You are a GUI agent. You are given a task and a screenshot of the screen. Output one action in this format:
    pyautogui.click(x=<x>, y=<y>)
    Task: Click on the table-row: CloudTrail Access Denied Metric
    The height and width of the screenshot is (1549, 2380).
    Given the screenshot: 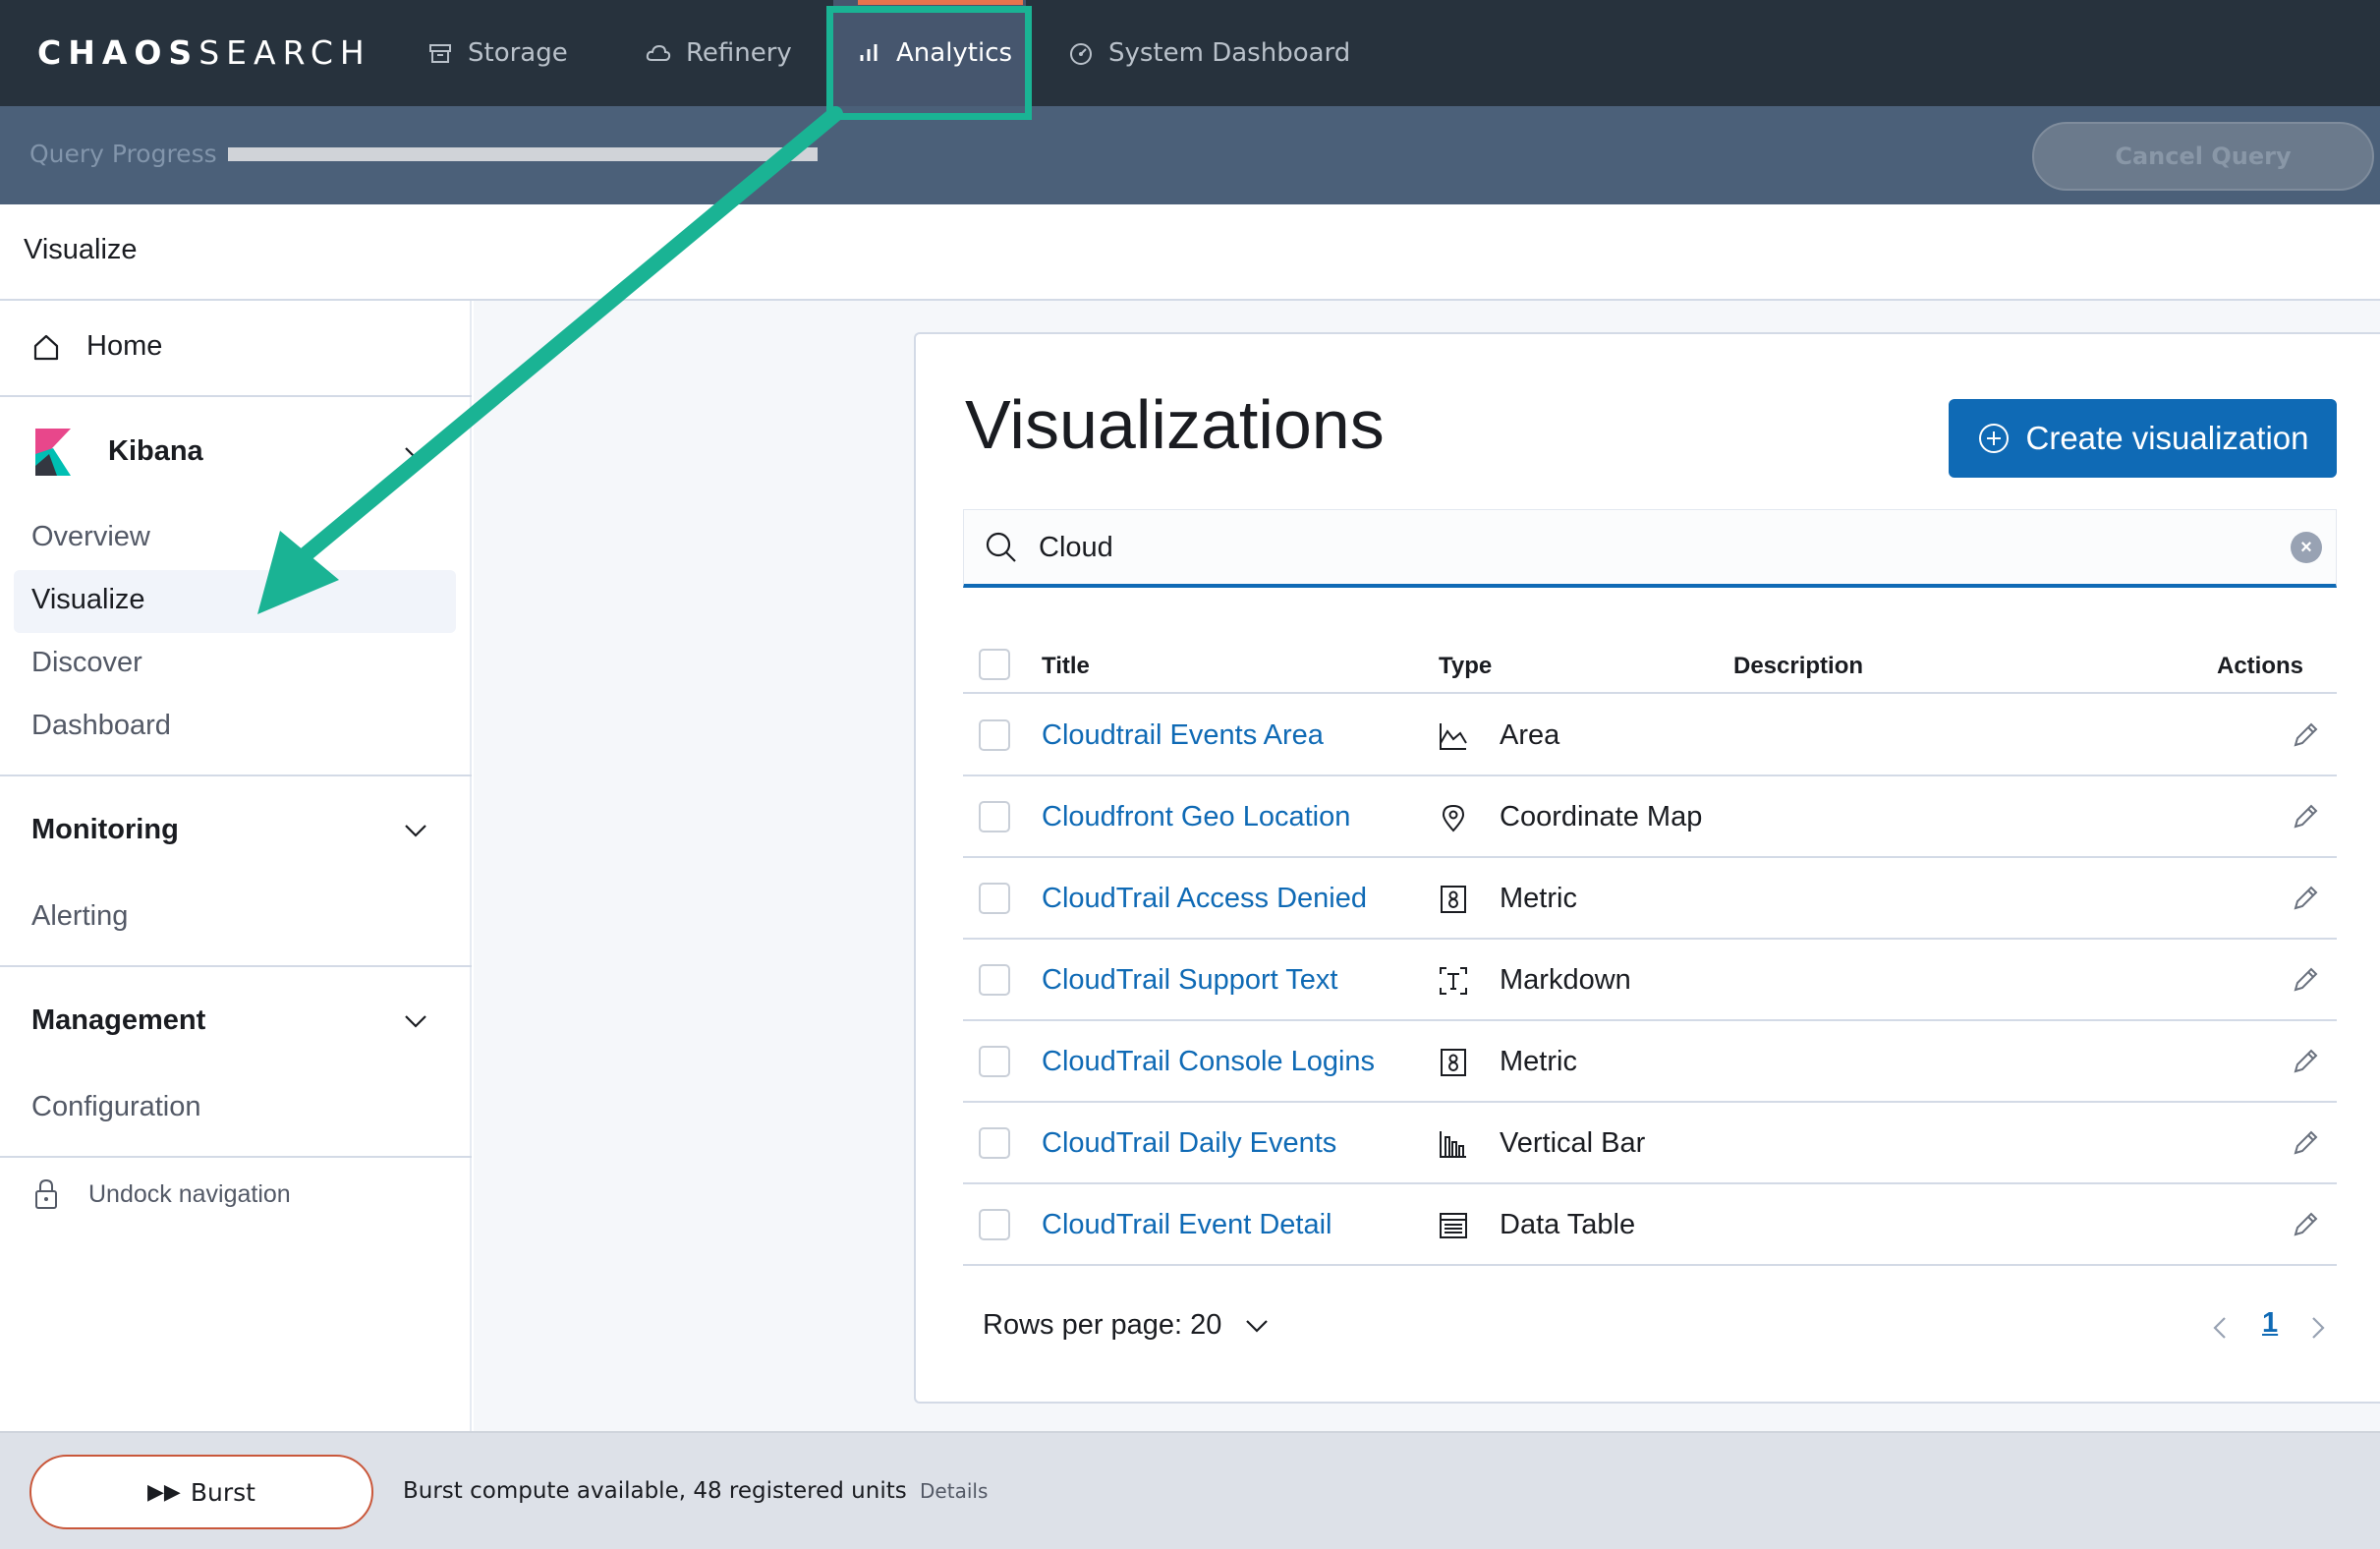 What is the action you would take?
    pyautogui.click(x=1650, y=900)
    